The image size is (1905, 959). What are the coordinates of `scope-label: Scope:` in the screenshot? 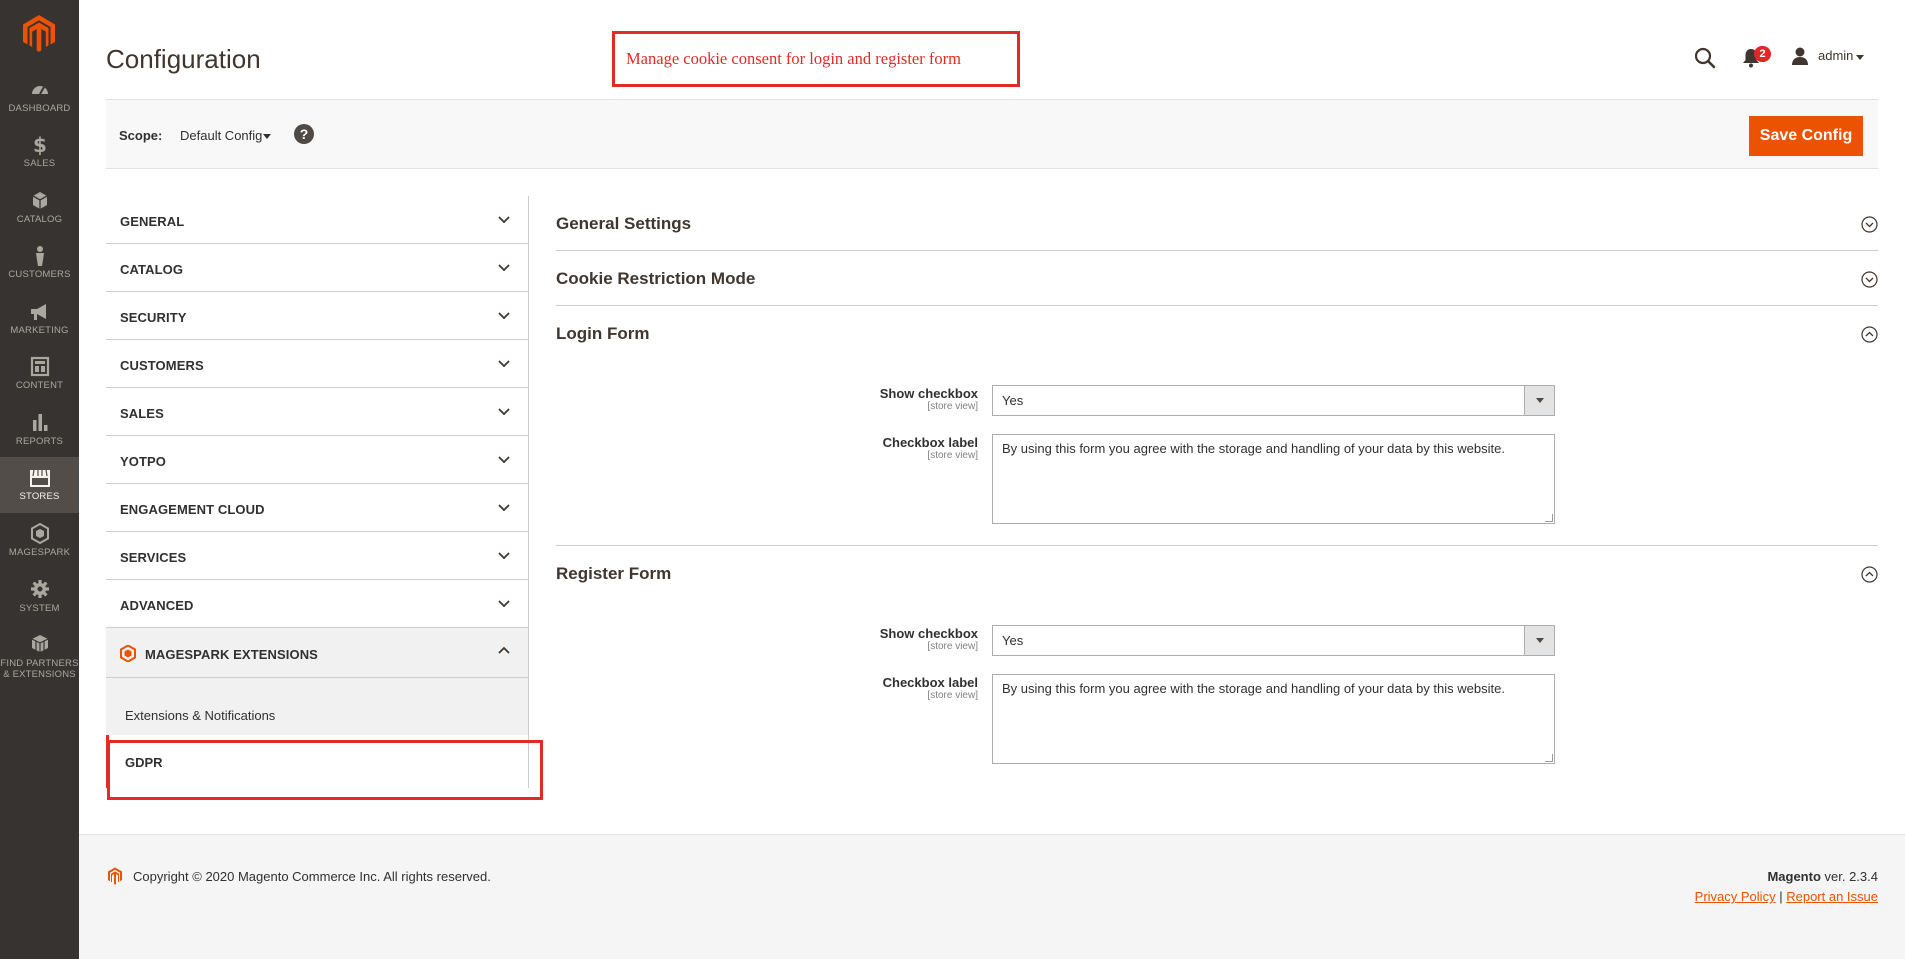 It's located at (141, 135).